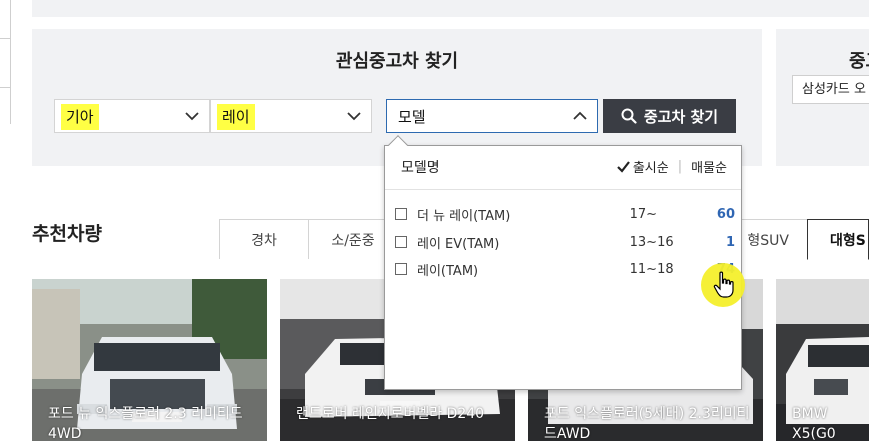  What do you see at coordinates (149, 360) in the screenshot?
I see `car-card: 포드 뉴 익스플로러 2.3 리미티드 4WD` at bounding box center [149, 360].